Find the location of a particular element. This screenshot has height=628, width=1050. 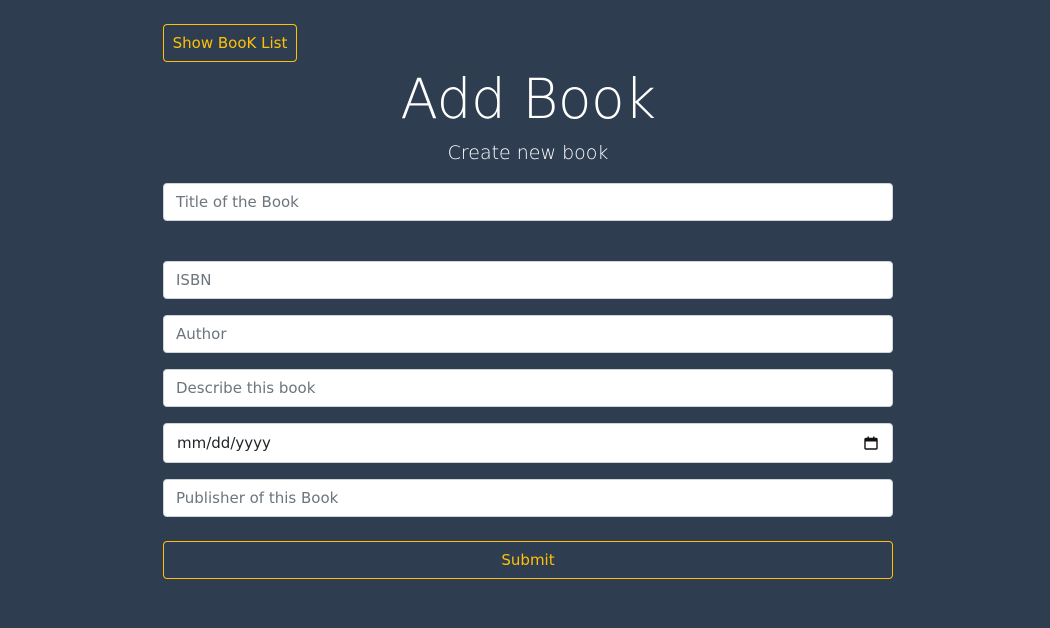

show-book-list-button: Show BooK List is located at coordinates (230, 43).